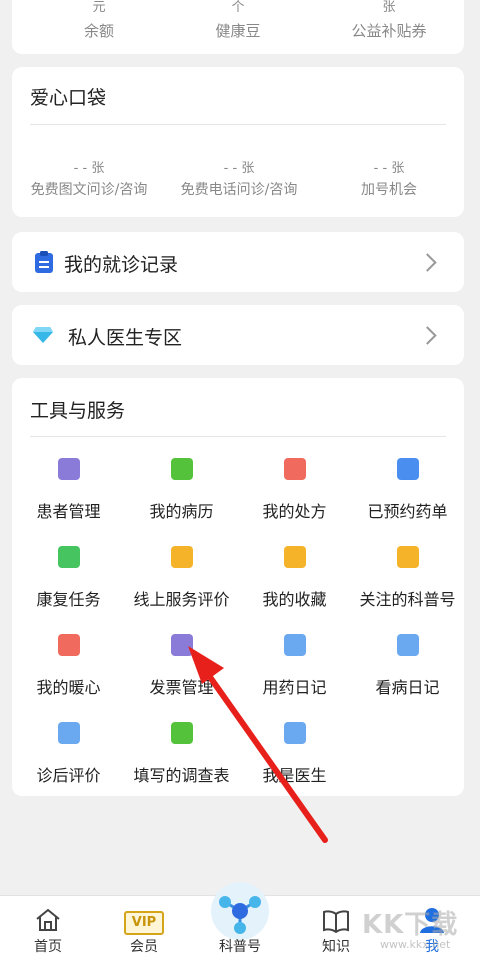  I want to click on tool-item: 诊后评价, so click(68, 754).